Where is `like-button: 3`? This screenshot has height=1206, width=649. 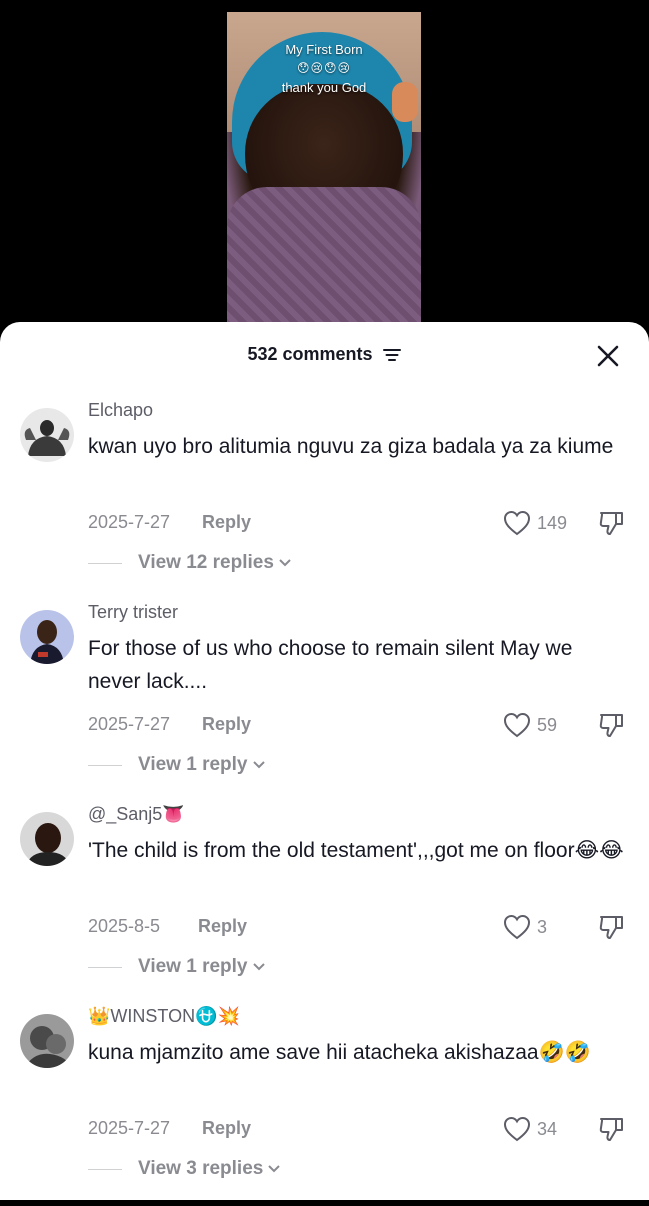
like-button: 3 is located at coordinates (525, 927).